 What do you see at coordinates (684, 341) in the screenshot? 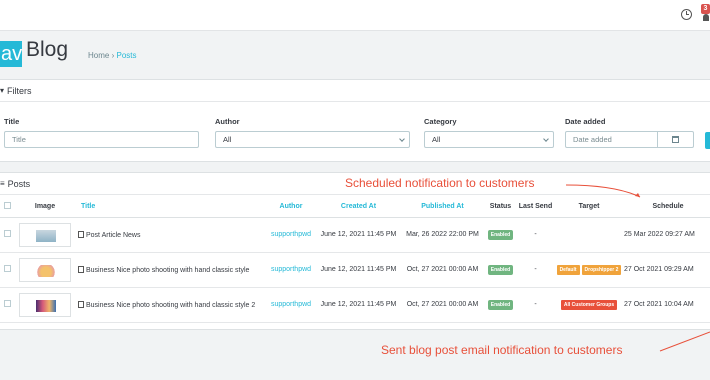
I see `arrow-to-sent` at bounding box center [684, 341].